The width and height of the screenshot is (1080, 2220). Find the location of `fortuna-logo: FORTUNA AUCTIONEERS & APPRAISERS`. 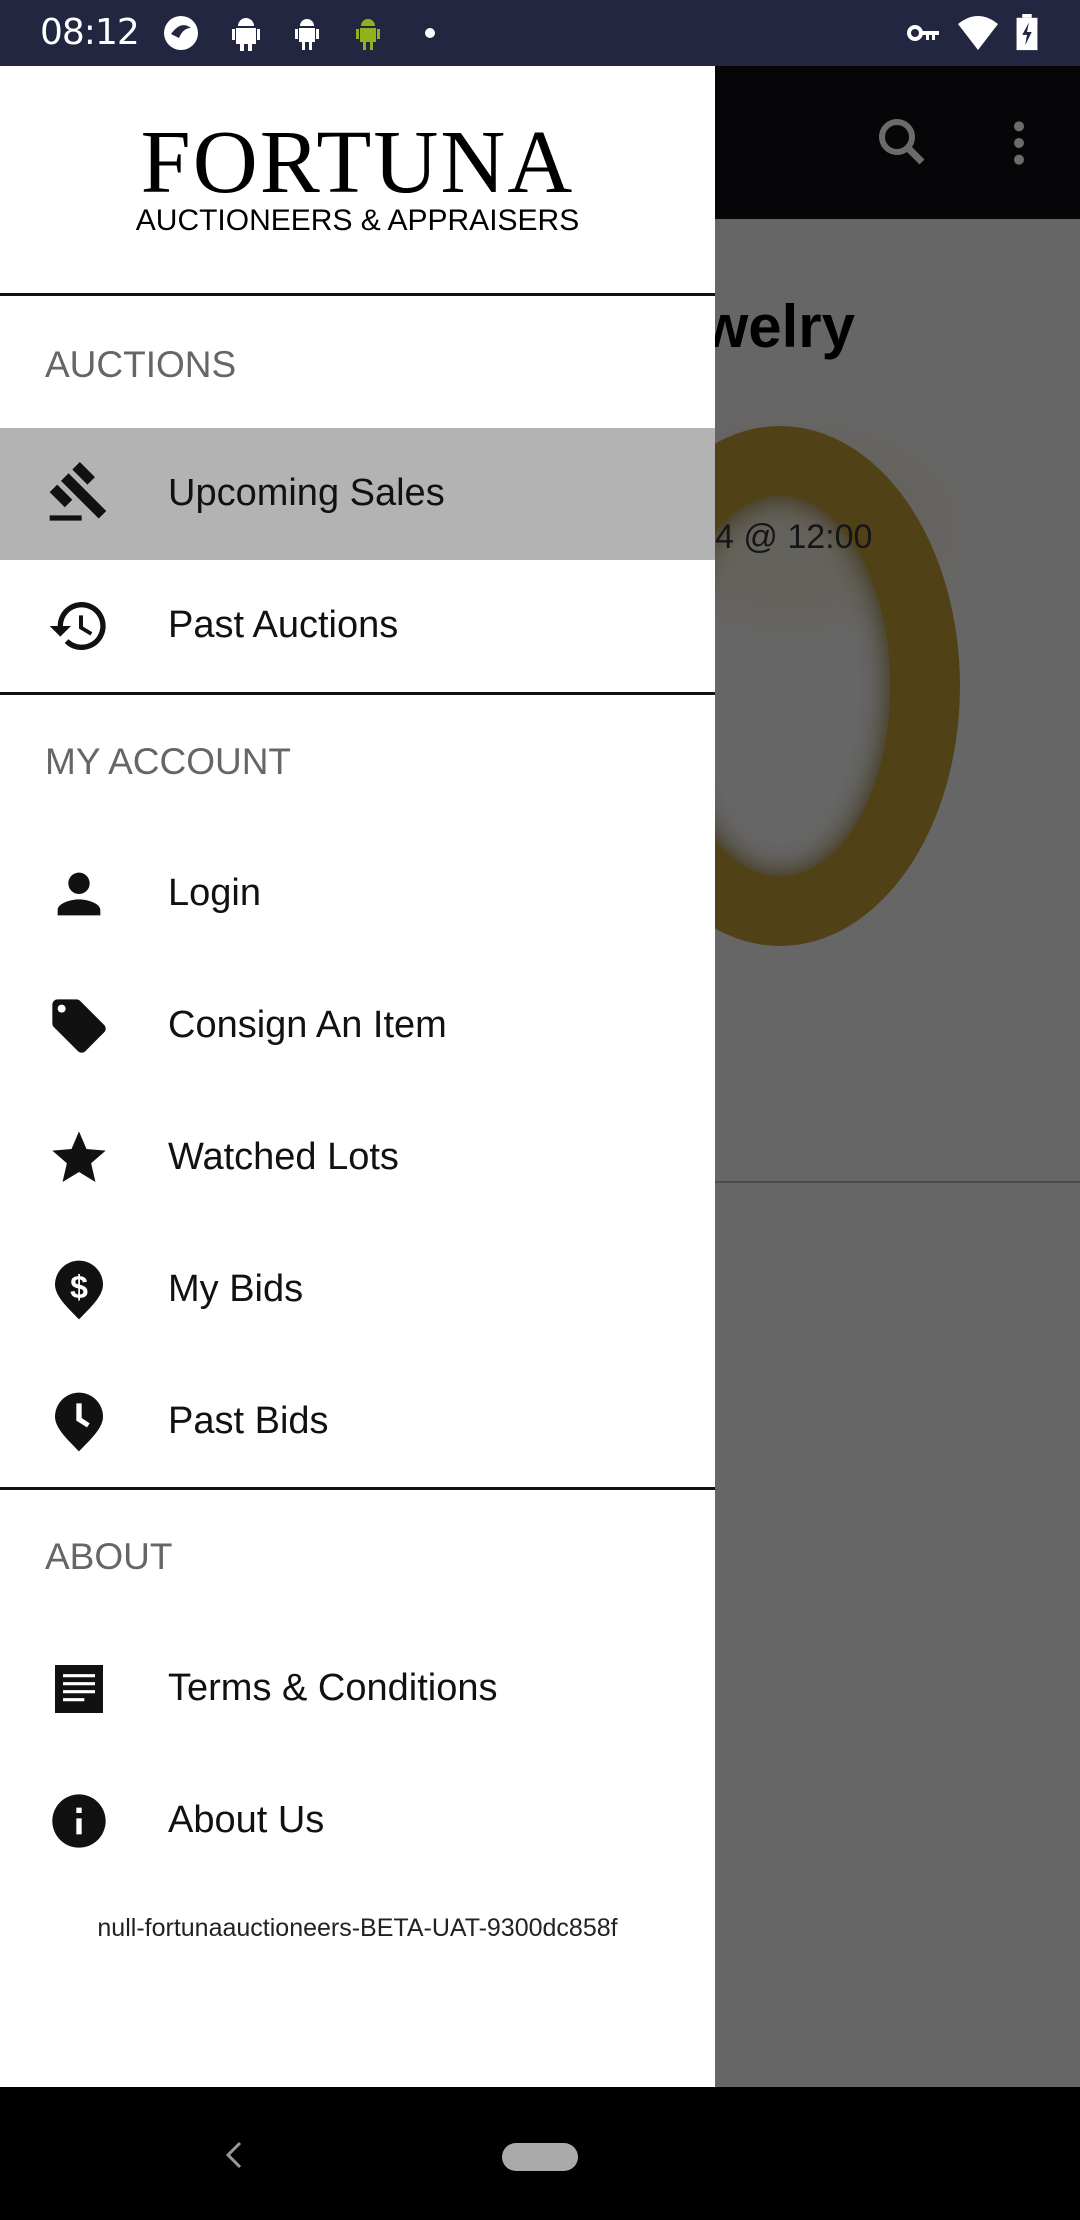

fortuna-logo: FORTUNA AUCTIONEERS & APPRAISERS is located at coordinates (357, 180).